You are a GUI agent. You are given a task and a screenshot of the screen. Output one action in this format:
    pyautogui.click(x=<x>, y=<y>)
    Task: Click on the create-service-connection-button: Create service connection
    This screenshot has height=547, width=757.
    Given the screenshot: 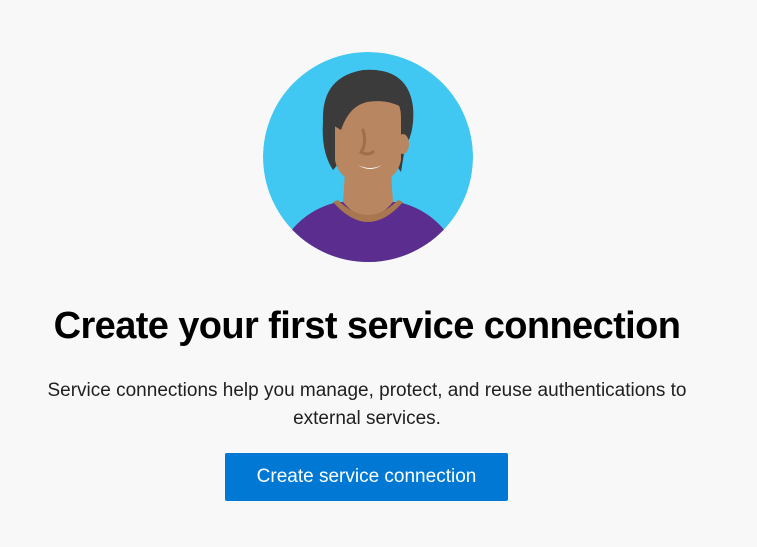 What is the action you would take?
    pyautogui.click(x=366, y=477)
    